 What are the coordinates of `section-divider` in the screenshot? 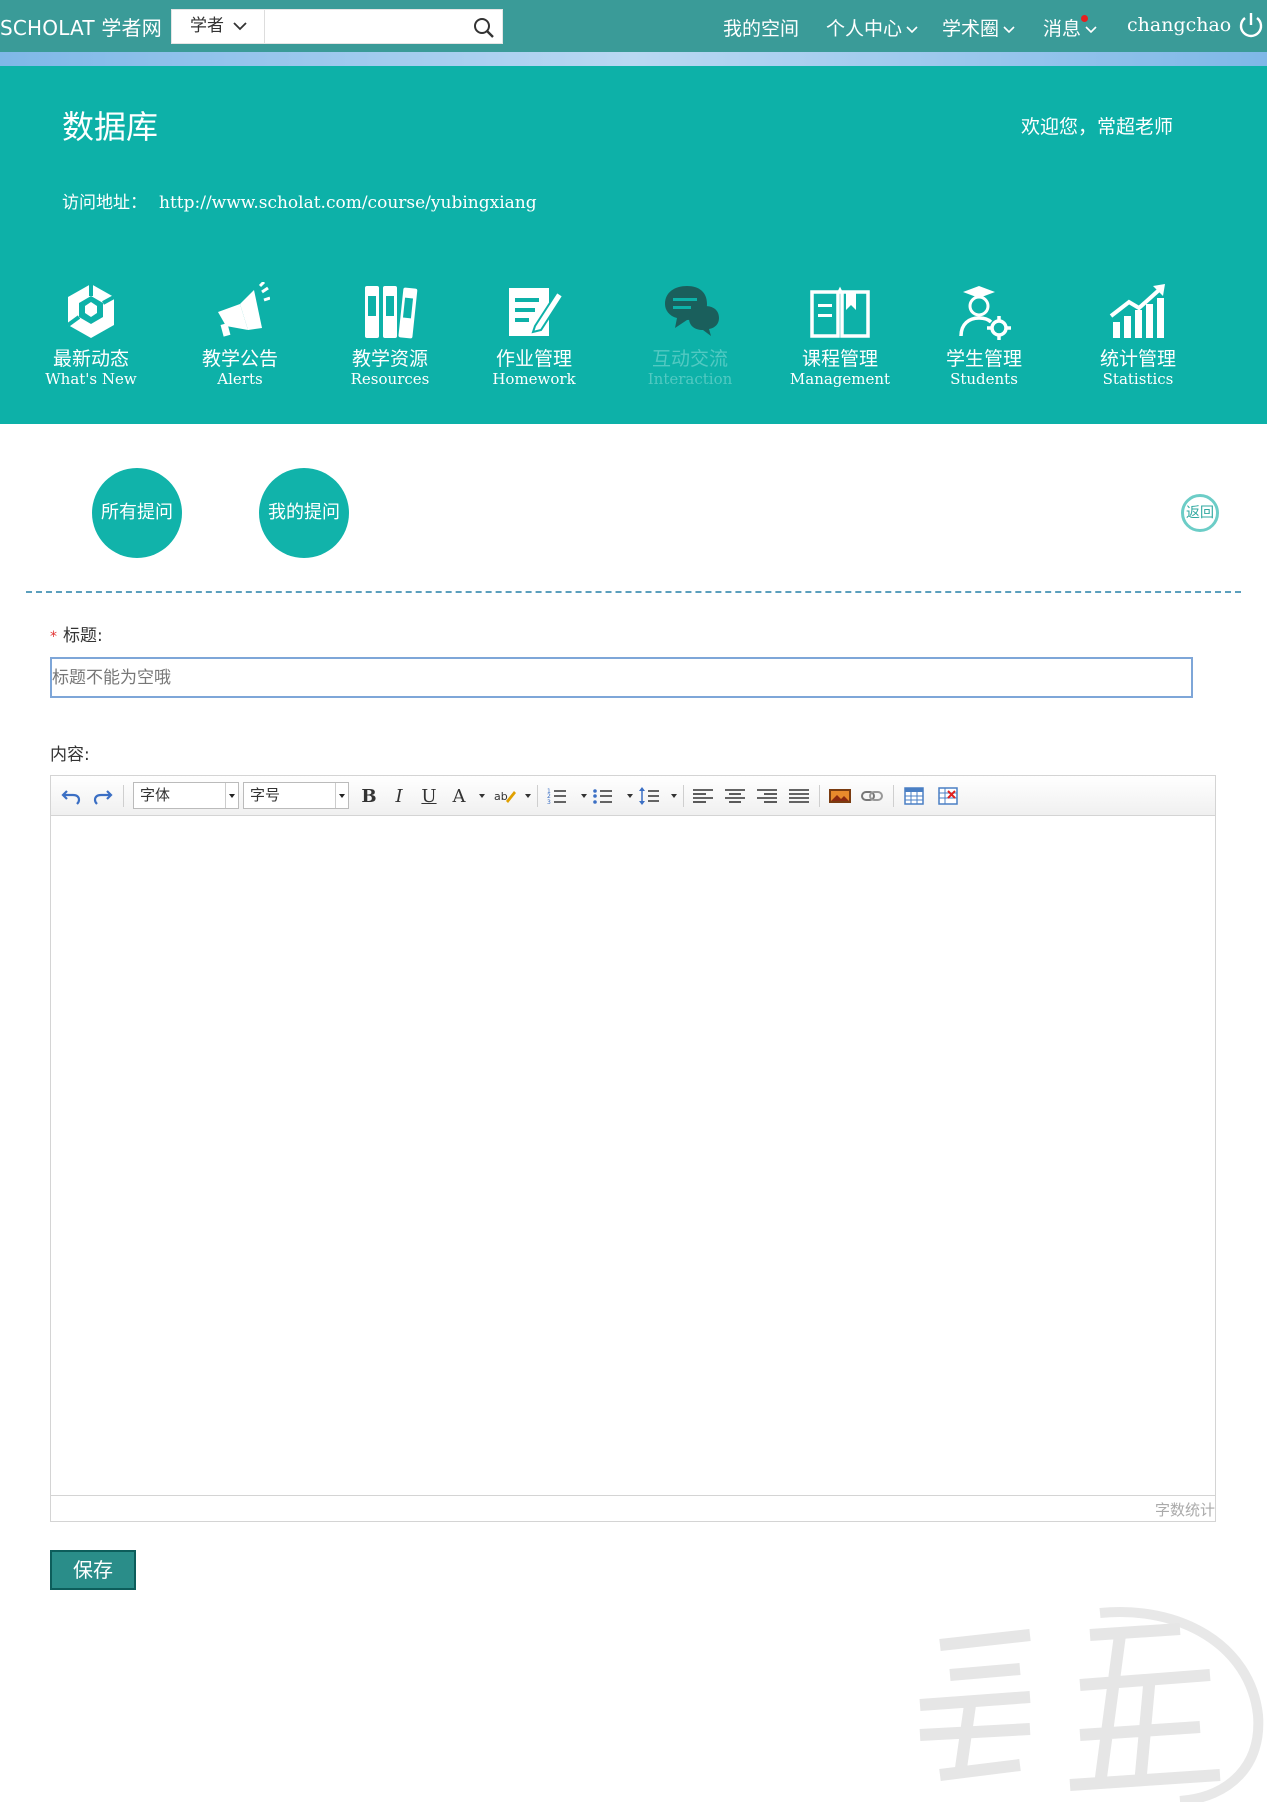 It's located at (633, 592).